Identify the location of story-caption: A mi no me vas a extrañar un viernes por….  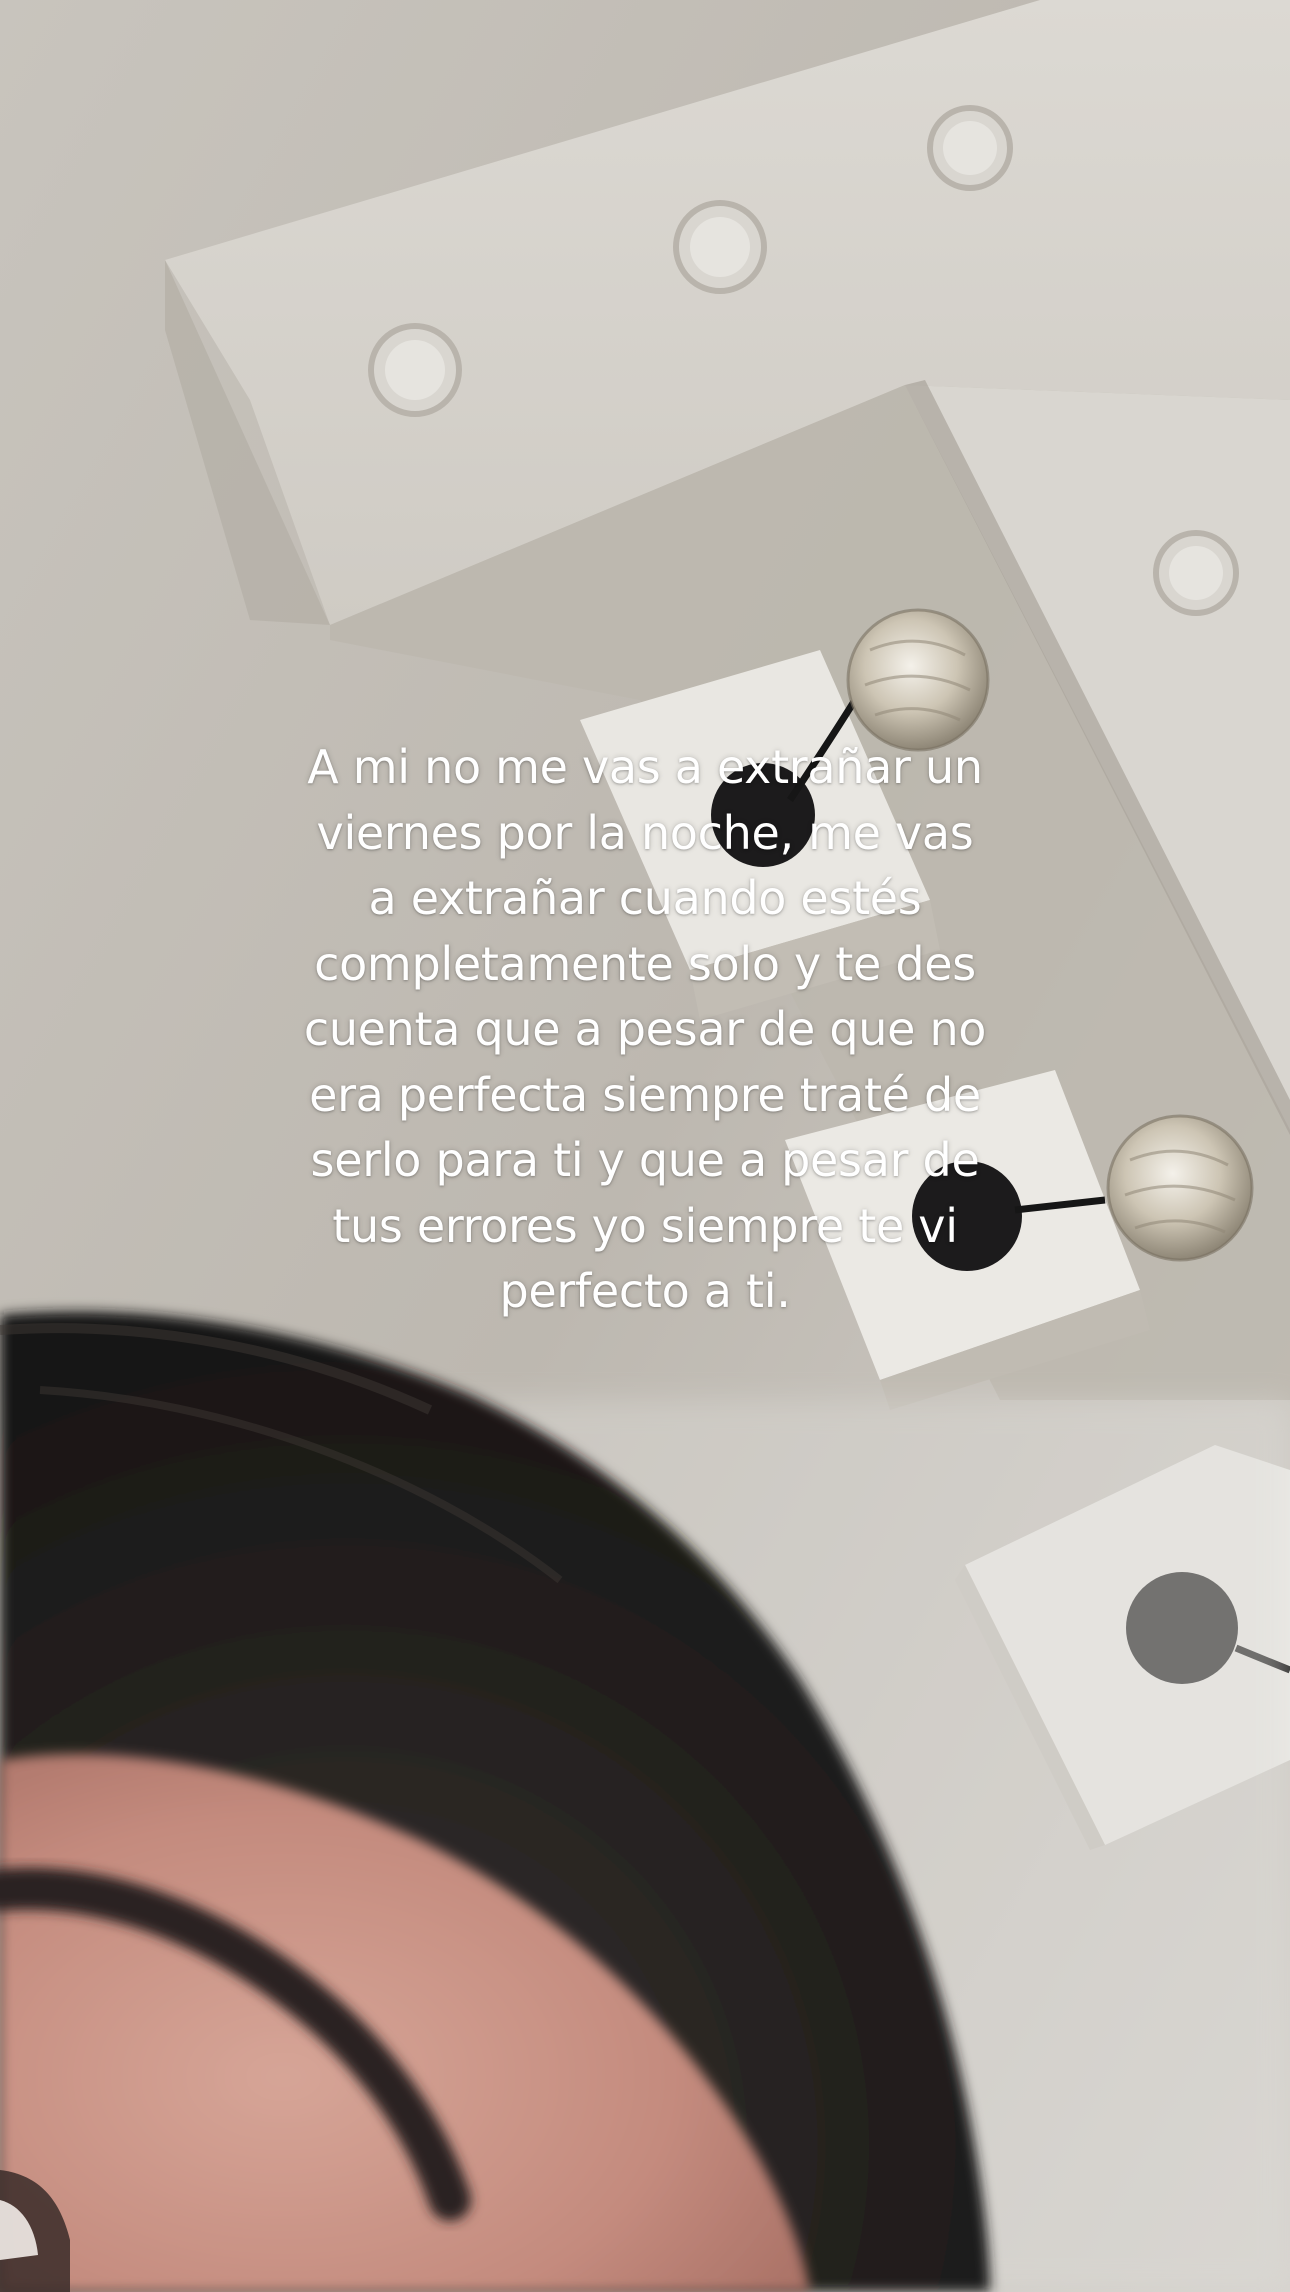
(645, 1029).